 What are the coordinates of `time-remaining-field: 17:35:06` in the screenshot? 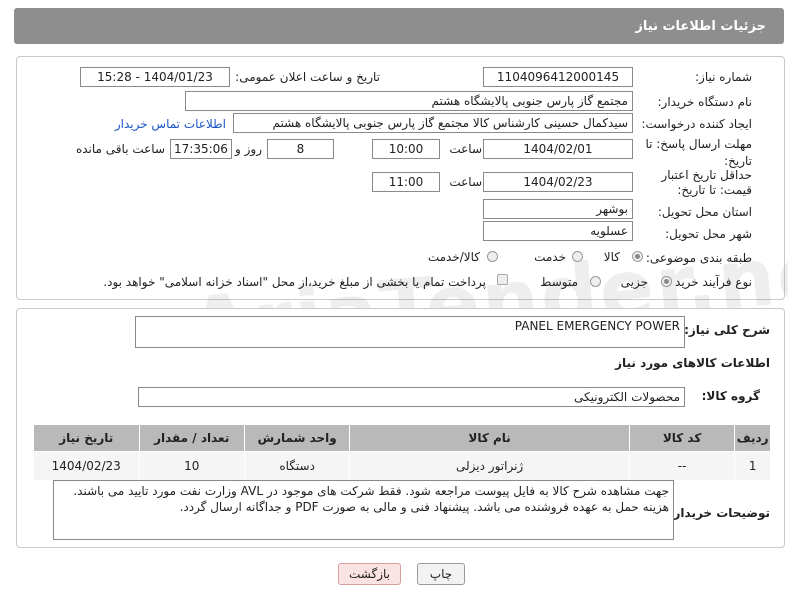 It's located at (201, 149).